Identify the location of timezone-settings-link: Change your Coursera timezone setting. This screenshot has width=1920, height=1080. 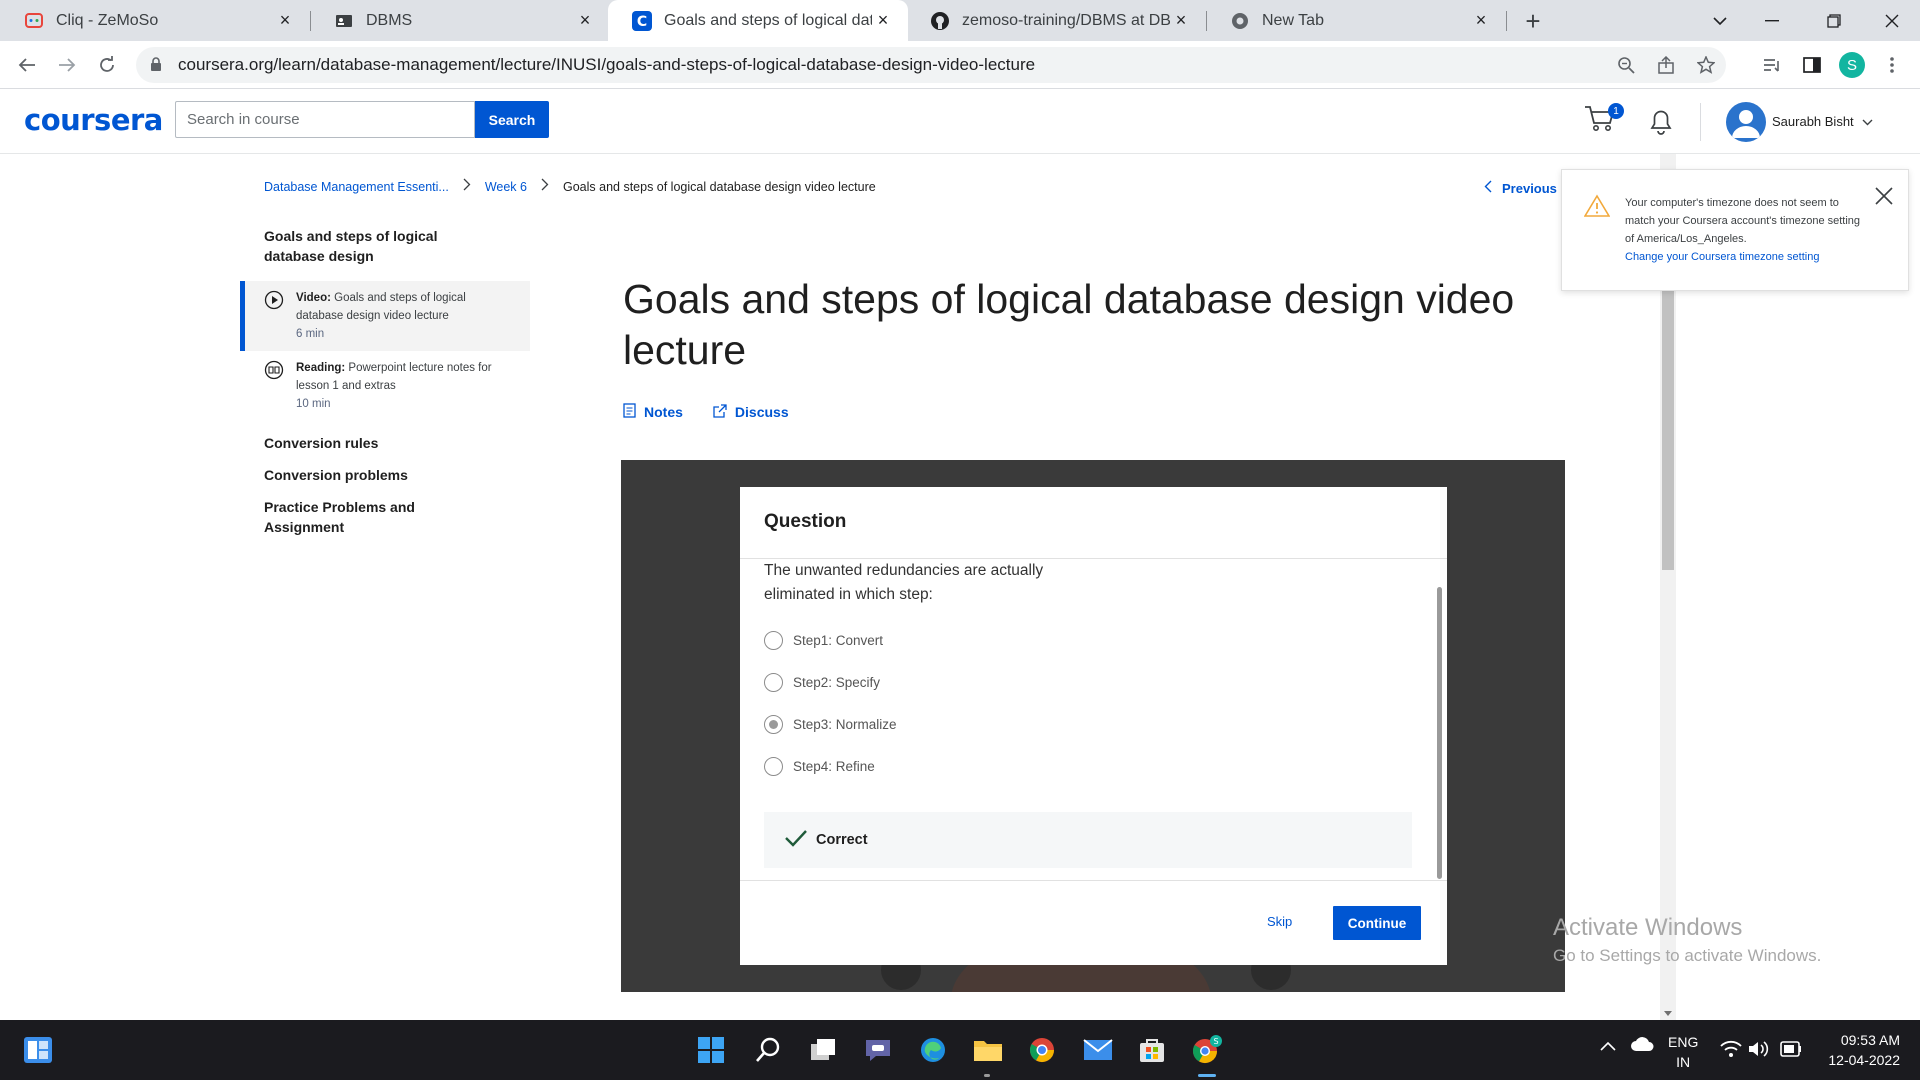
(1747, 257).